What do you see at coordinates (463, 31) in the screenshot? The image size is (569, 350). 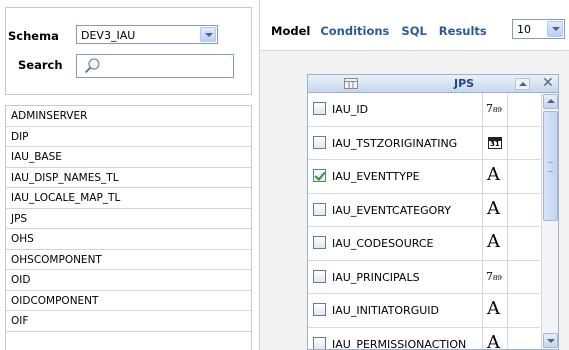 I see `tab-results: Results` at bounding box center [463, 31].